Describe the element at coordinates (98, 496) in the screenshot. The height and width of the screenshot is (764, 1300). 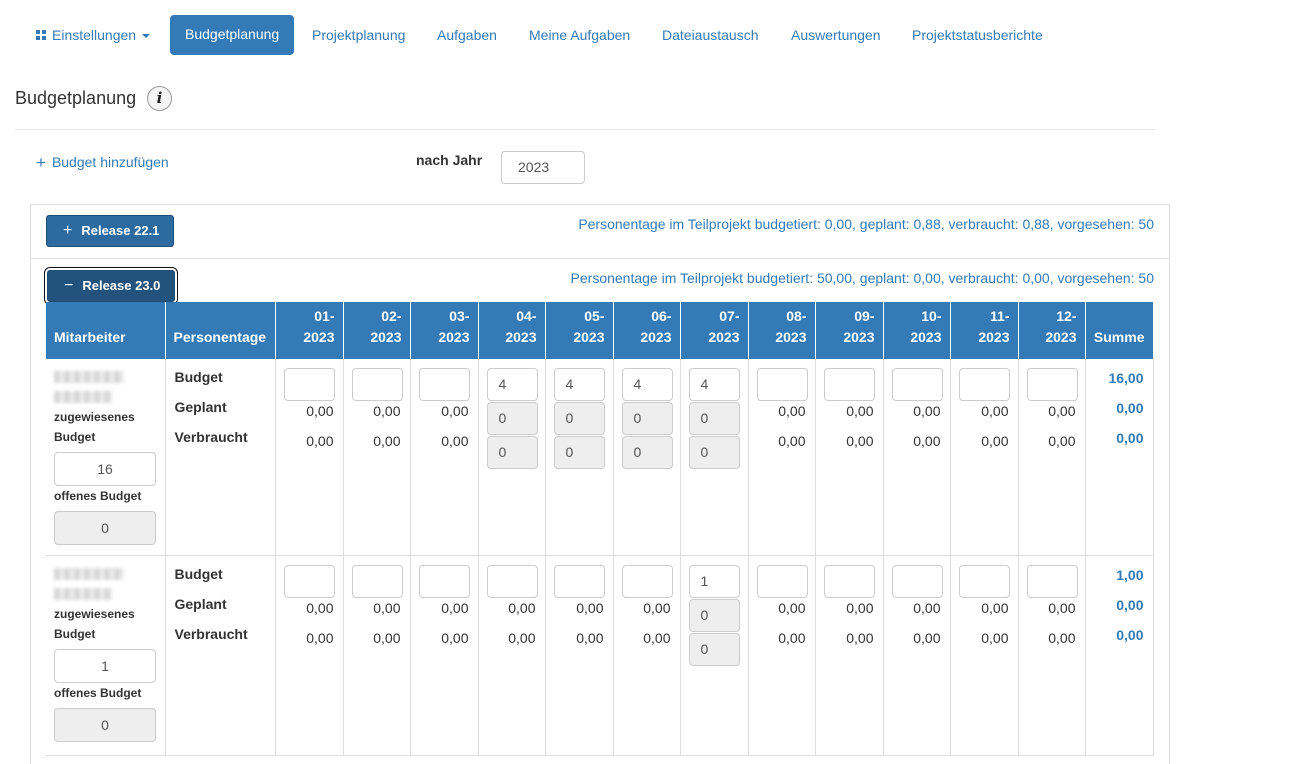
I see `open-budget-label: offenes Budget` at that location.